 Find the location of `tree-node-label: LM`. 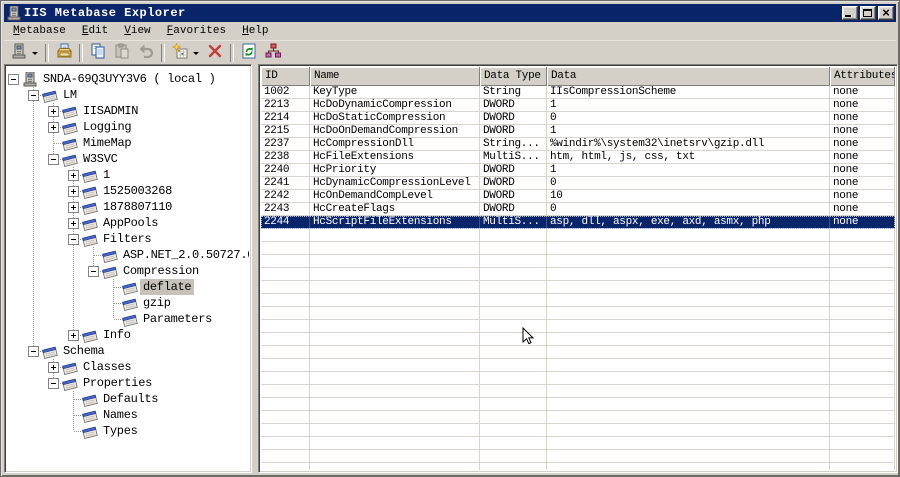

tree-node-label: LM is located at coordinates (70, 95).